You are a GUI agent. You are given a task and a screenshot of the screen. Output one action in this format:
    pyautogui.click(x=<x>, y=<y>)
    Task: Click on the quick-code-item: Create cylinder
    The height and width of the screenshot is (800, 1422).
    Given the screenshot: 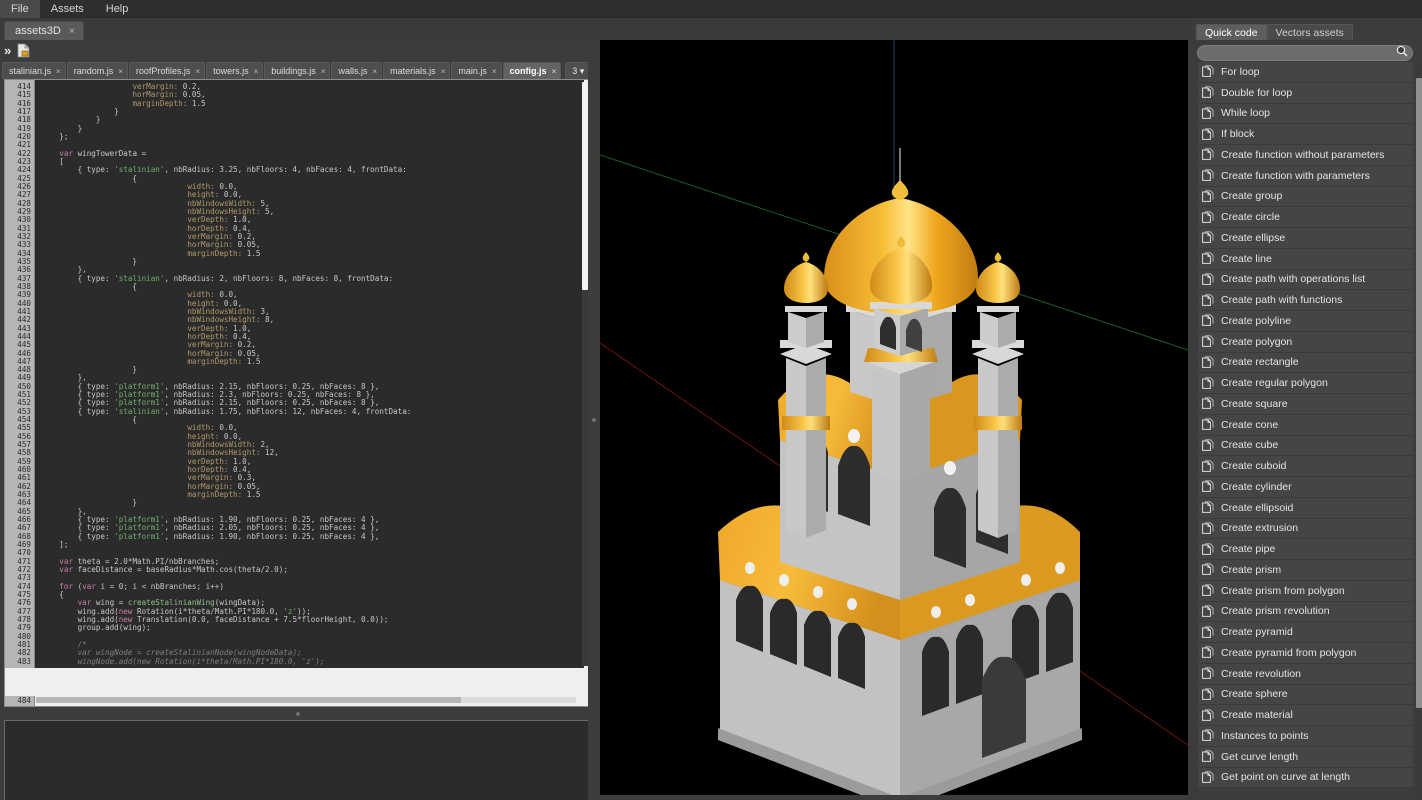 What is the action you would take?
    pyautogui.click(x=1305, y=487)
    